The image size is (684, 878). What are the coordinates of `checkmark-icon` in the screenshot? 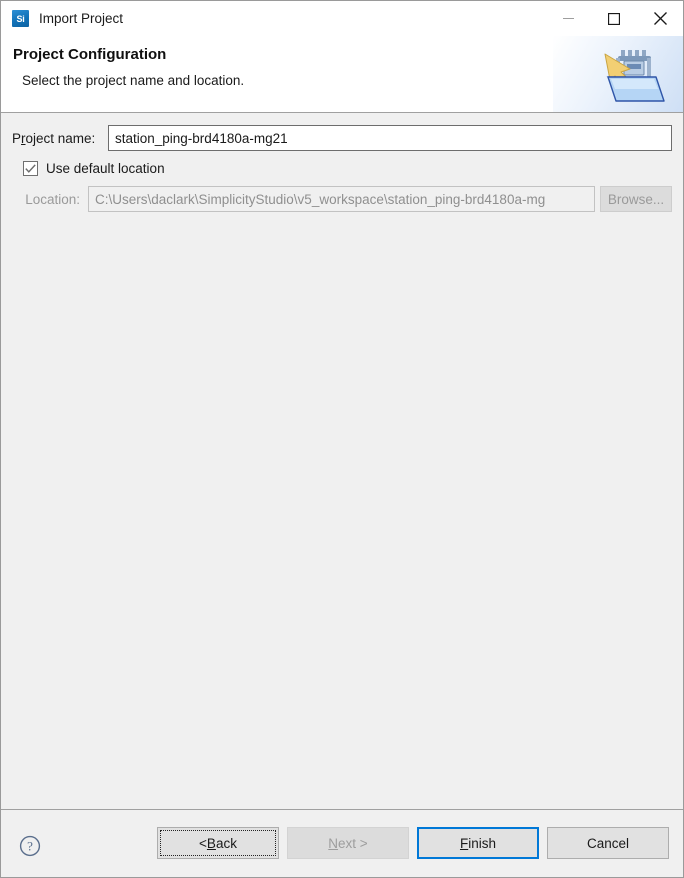 It's located at (30, 168).